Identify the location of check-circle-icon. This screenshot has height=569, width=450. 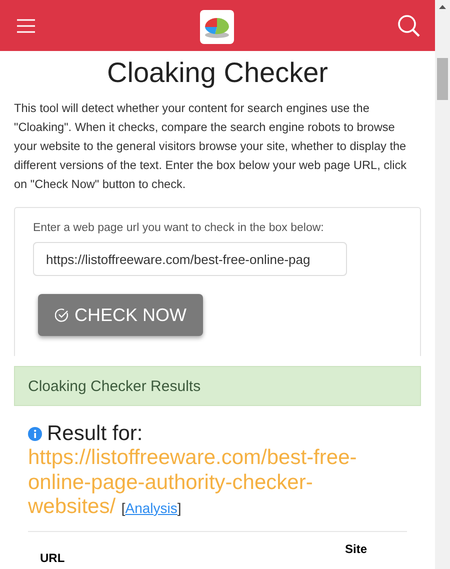
(61, 315).